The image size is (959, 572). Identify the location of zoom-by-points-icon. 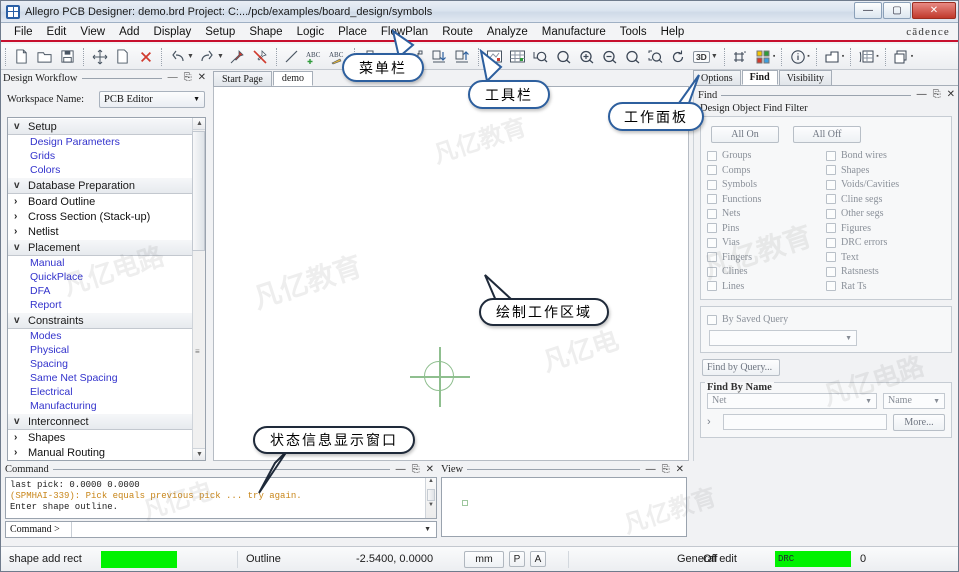
(540, 56).